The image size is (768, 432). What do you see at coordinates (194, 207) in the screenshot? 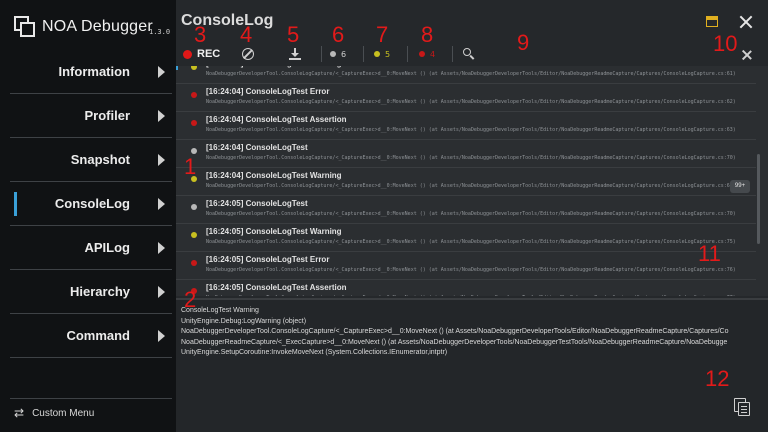
I see `log-severity-icon` at bounding box center [194, 207].